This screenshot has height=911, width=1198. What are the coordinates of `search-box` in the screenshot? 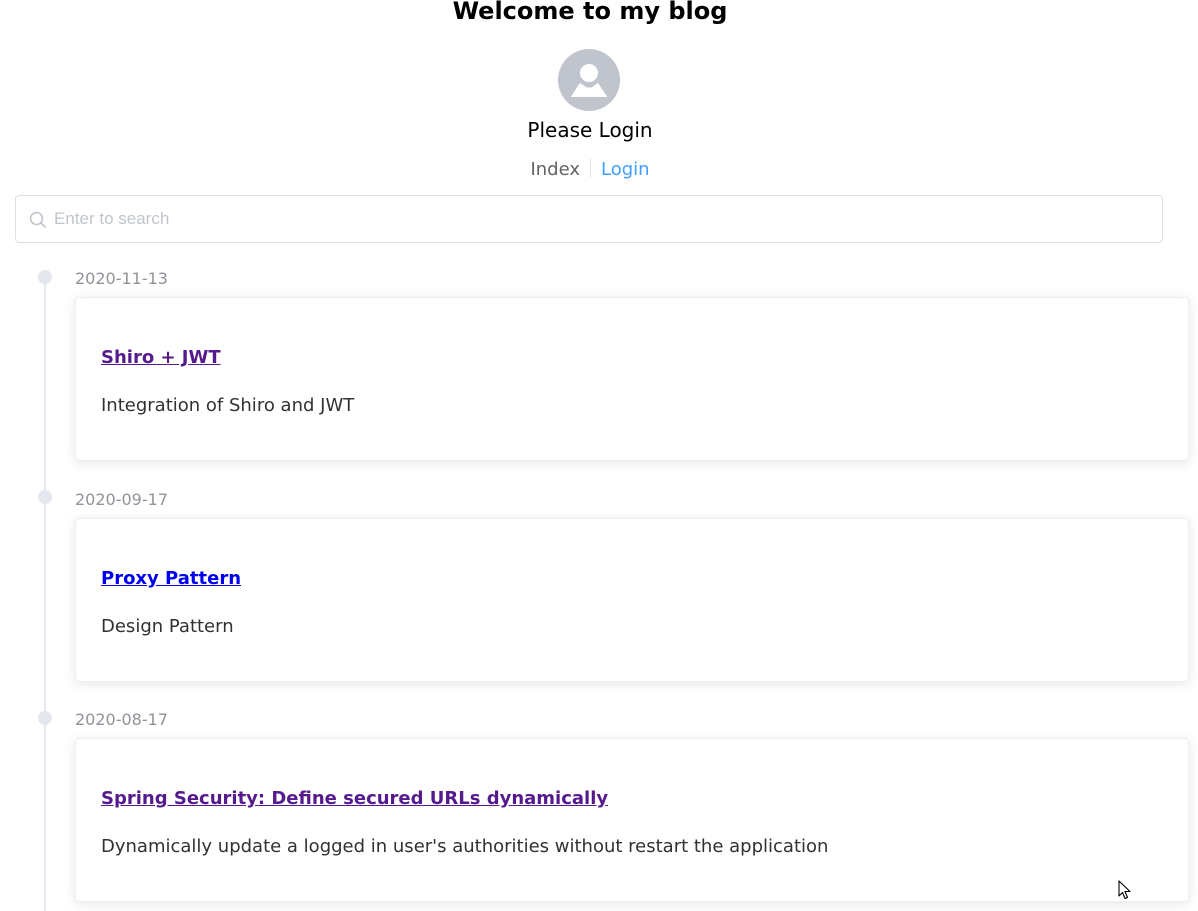 It's located at (589, 219).